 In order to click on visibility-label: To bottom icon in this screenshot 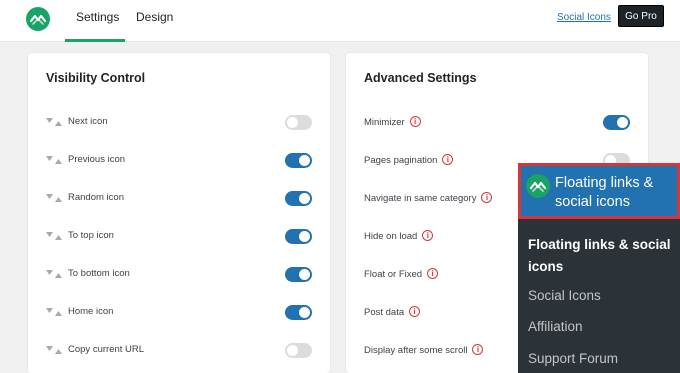, I will do `click(99, 273)`.